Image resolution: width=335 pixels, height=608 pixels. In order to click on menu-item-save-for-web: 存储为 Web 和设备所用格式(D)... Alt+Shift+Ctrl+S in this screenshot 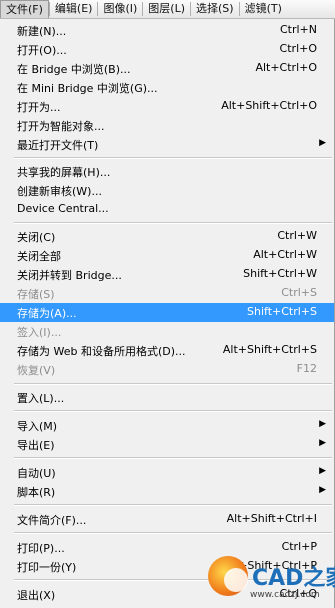, I will do `click(167, 350)`.